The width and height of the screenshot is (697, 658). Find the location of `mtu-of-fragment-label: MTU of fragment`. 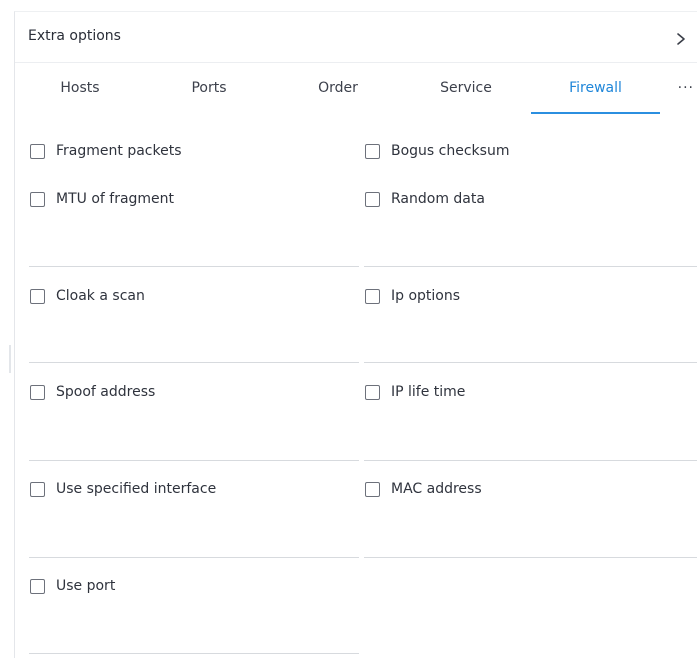

mtu-of-fragment-label: MTU of fragment is located at coordinates (115, 199).